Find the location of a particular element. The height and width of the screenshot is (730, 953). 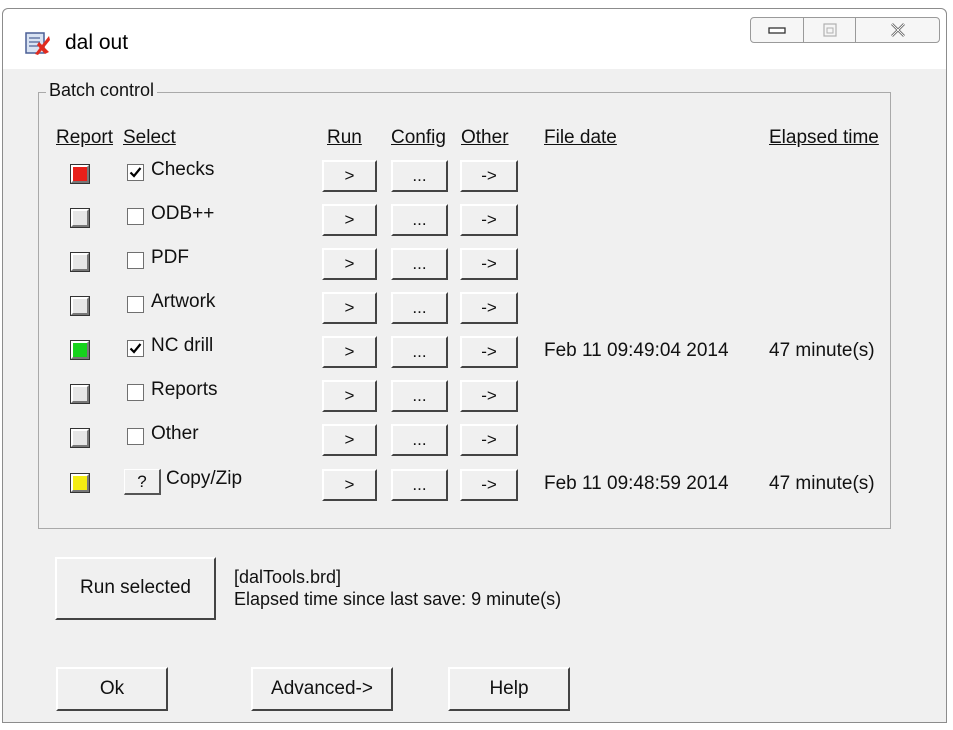

header-run: Run is located at coordinates (344, 137).